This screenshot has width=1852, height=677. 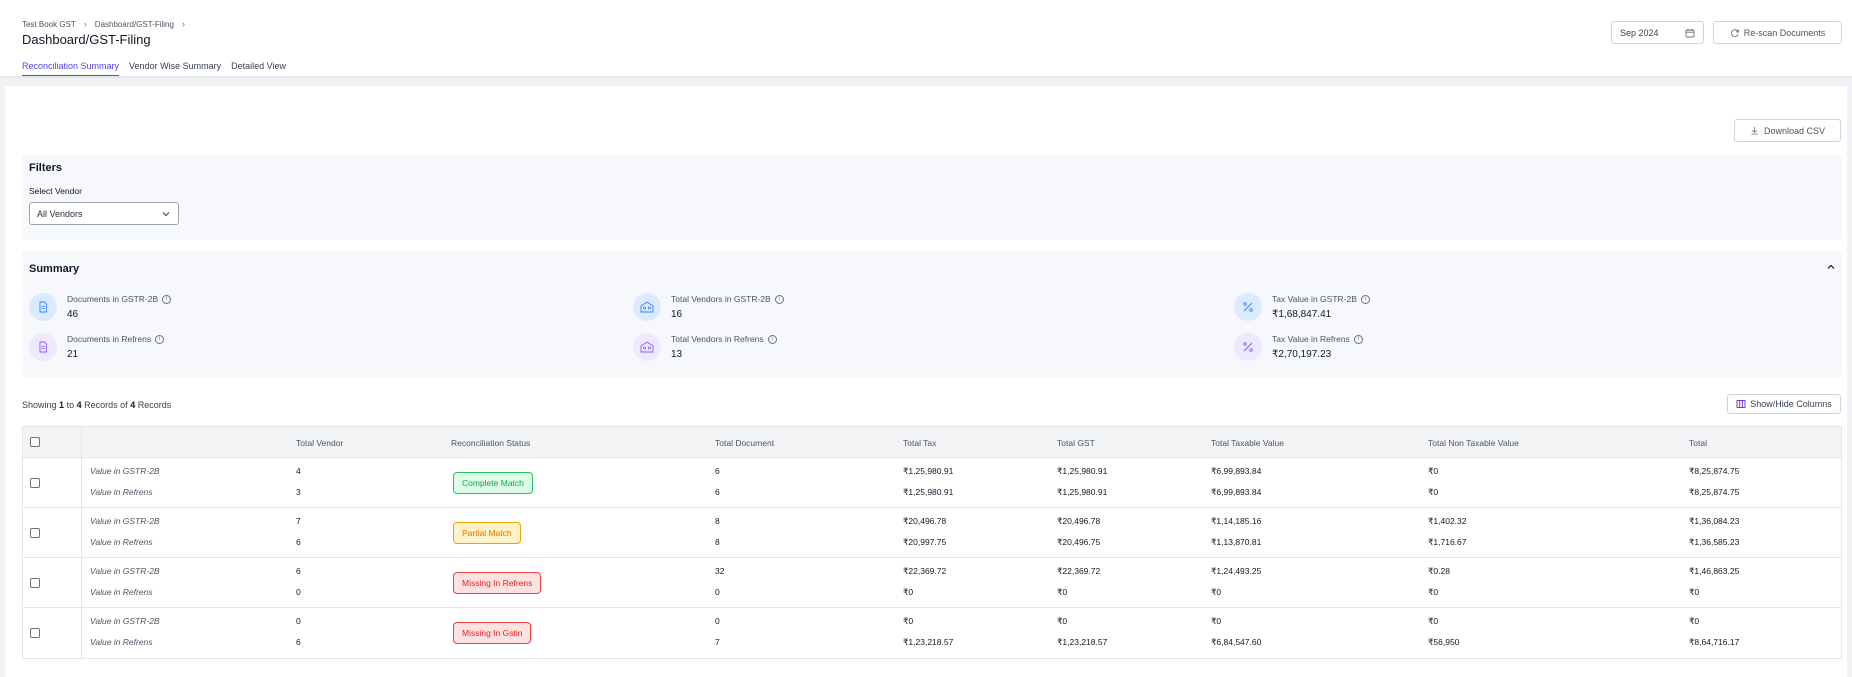 I want to click on show-hide-columns-button: Show/Hide Columns, so click(x=1784, y=404).